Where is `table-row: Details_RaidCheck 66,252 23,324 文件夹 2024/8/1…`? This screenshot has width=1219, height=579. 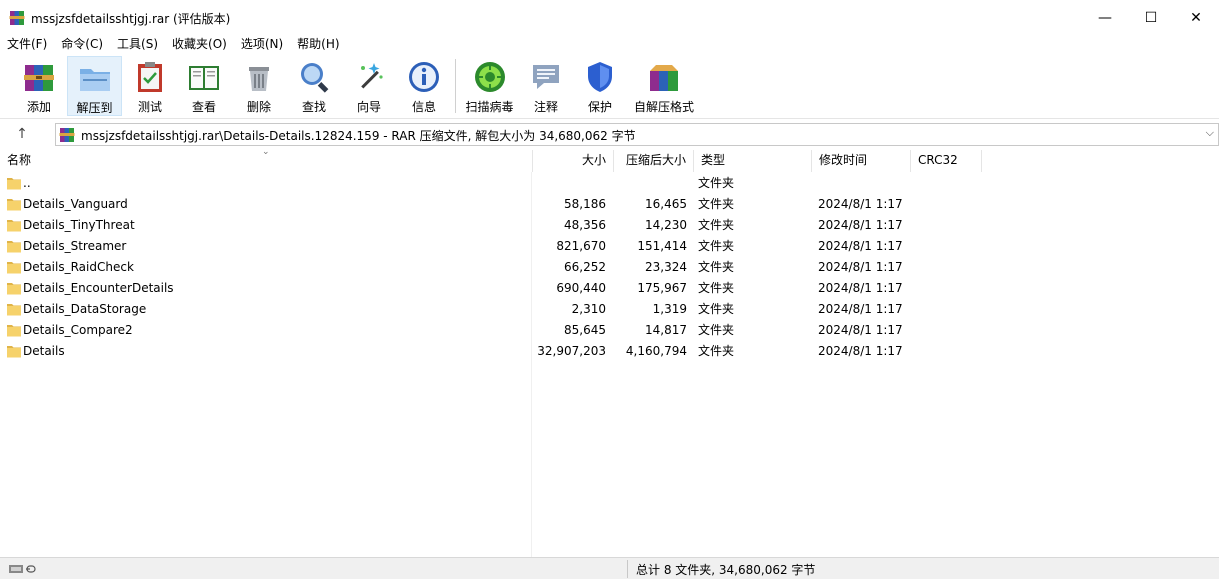 table-row: Details_RaidCheck 66,252 23,324 文件夹 2024/8/1… is located at coordinates (609, 267).